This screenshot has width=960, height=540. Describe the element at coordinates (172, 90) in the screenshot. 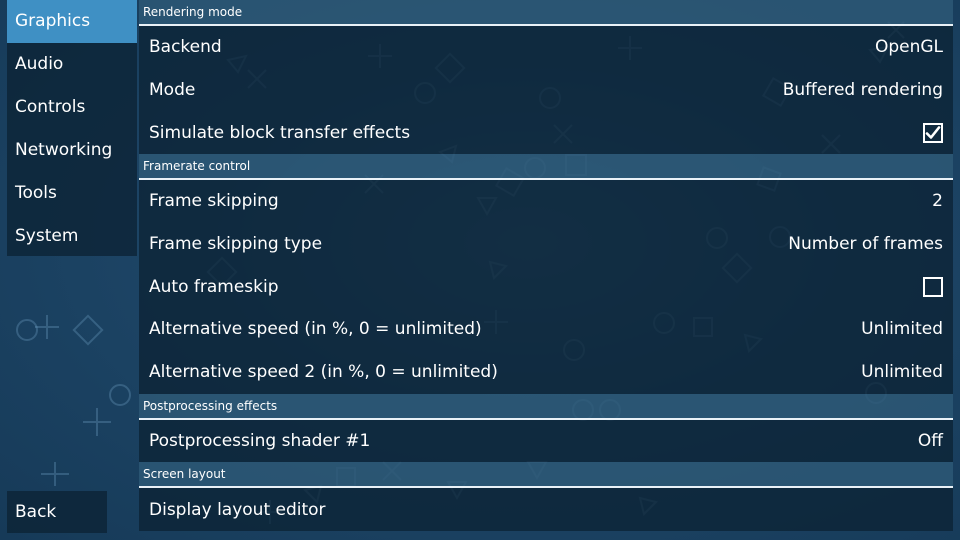

I see `setting-label: Mode` at that location.